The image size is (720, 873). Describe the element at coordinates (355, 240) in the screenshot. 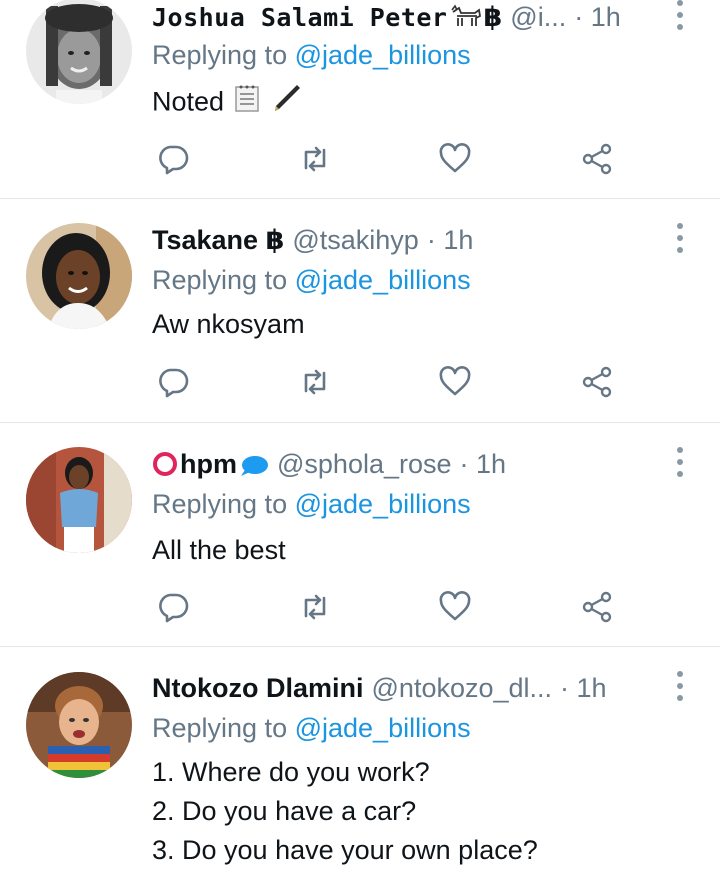

I see `handle: @tsakihyp` at that location.